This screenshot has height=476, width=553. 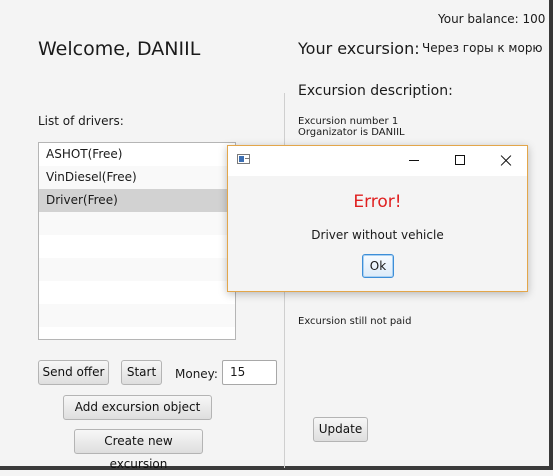 What do you see at coordinates (377, 161) in the screenshot?
I see `dialog-titlebar` at bounding box center [377, 161].